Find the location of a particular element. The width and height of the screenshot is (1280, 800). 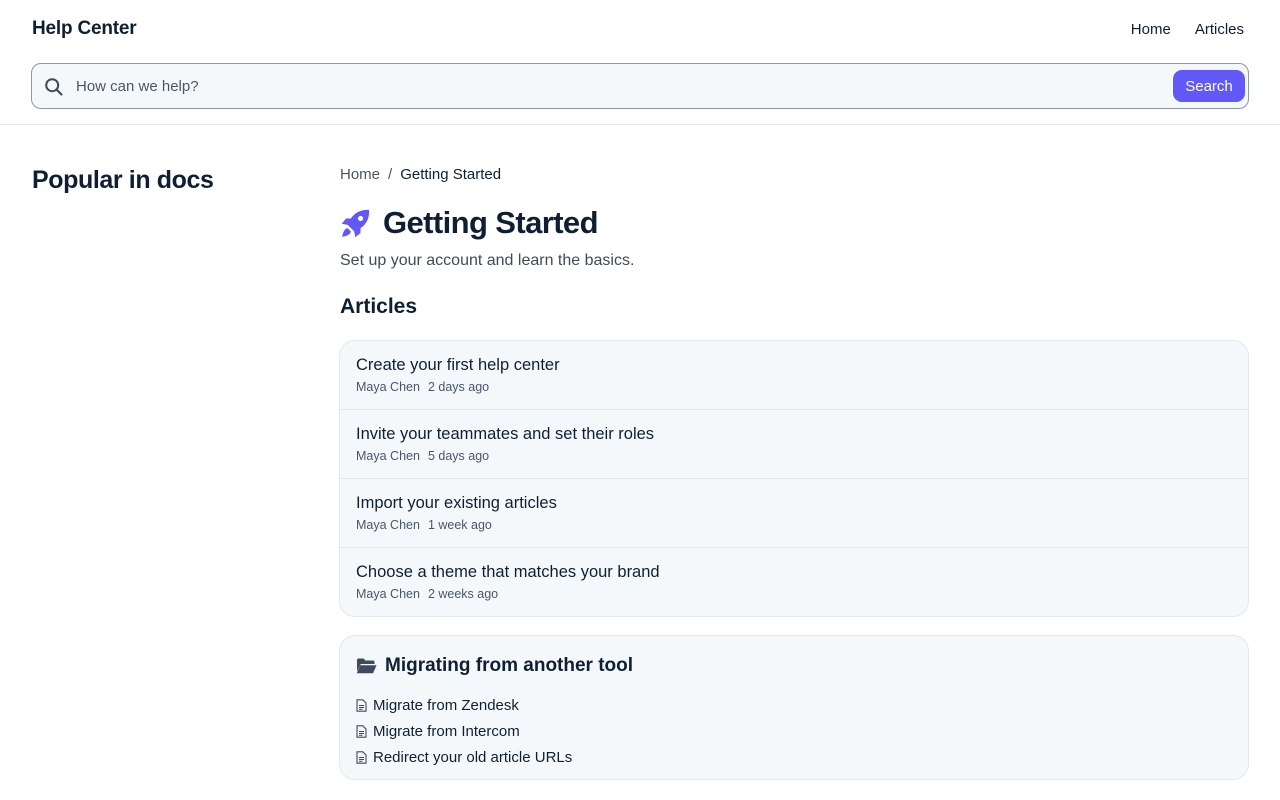

collection-link: Redirect your old article URLs is located at coordinates (464, 757).